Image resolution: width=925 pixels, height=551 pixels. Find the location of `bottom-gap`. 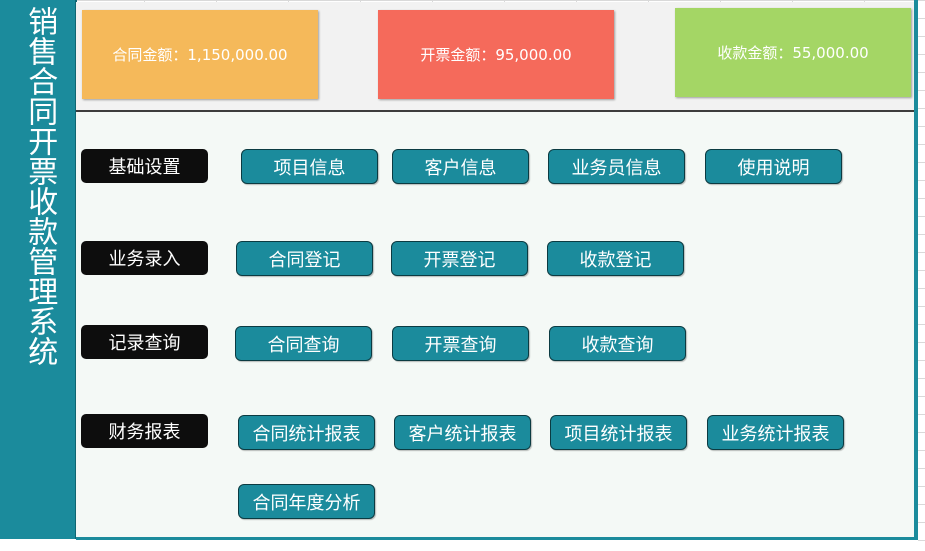

bottom-gap is located at coordinates (459, 545).